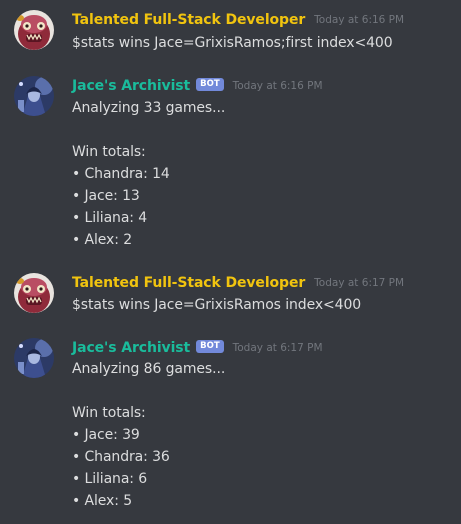 The width and height of the screenshot is (461, 524). I want to click on message-header: Jace's Archivist BOT Today at 6:16 PM, so click(197, 86).